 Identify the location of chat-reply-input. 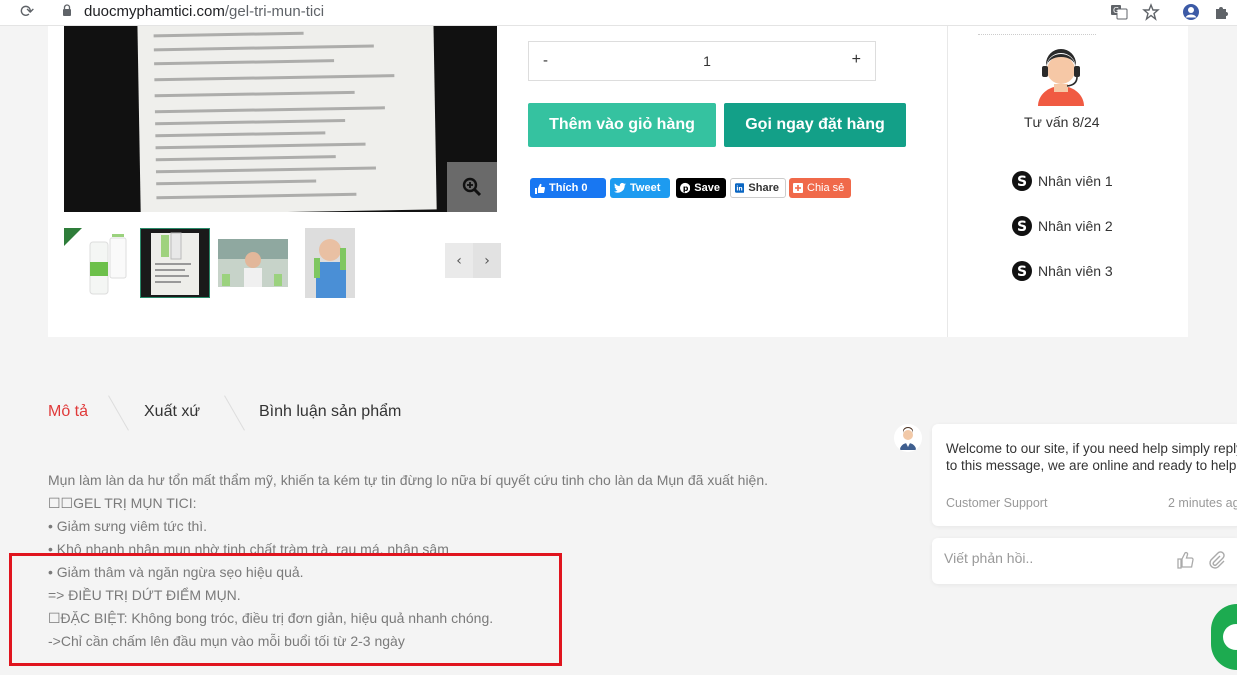
(1044, 558).